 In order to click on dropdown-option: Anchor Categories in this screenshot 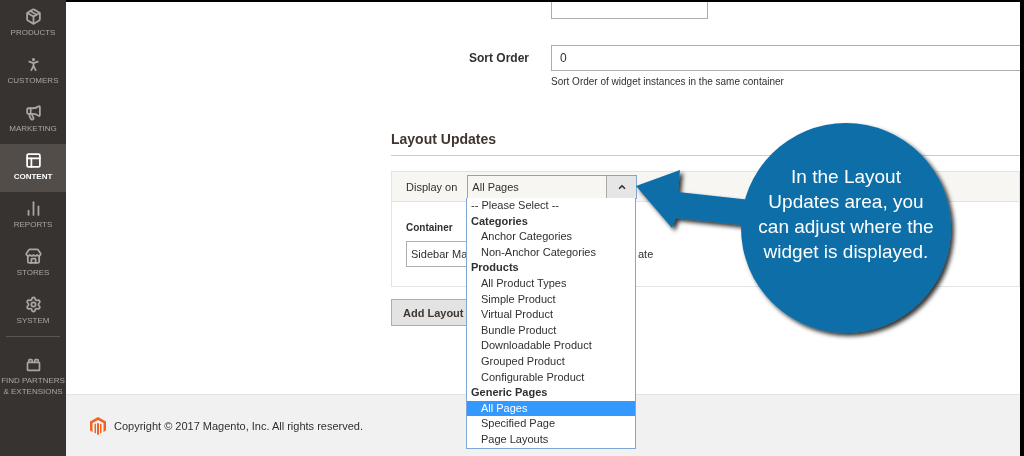, I will do `click(551, 237)`.